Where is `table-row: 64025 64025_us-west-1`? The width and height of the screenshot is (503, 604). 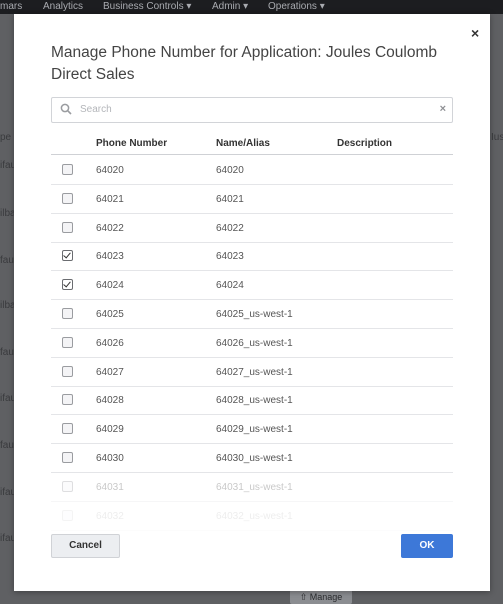
table-row: 64025 64025_us-west-1 is located at coordinates (252, 314).